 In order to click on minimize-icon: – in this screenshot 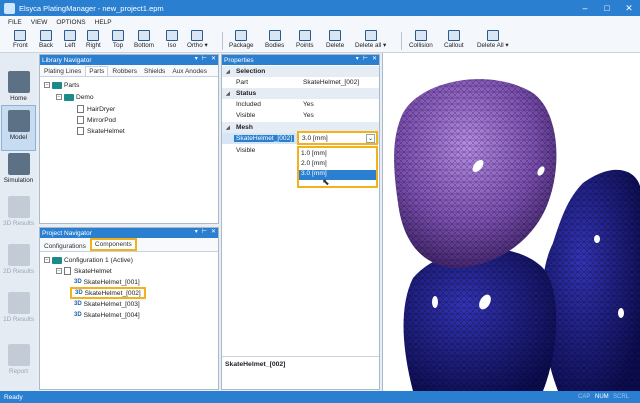, I will do `click(585, 8)`.